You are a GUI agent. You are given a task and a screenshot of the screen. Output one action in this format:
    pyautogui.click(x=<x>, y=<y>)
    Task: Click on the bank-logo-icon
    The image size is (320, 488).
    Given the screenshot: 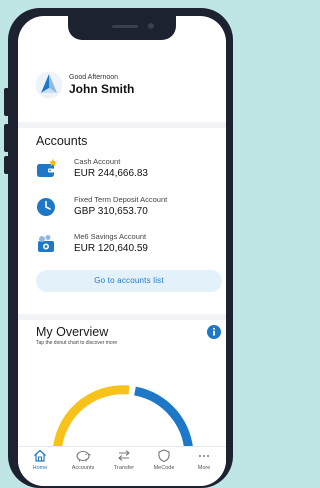 What is the action you would take?
    pyautogui.click(x=49, y=85)
    